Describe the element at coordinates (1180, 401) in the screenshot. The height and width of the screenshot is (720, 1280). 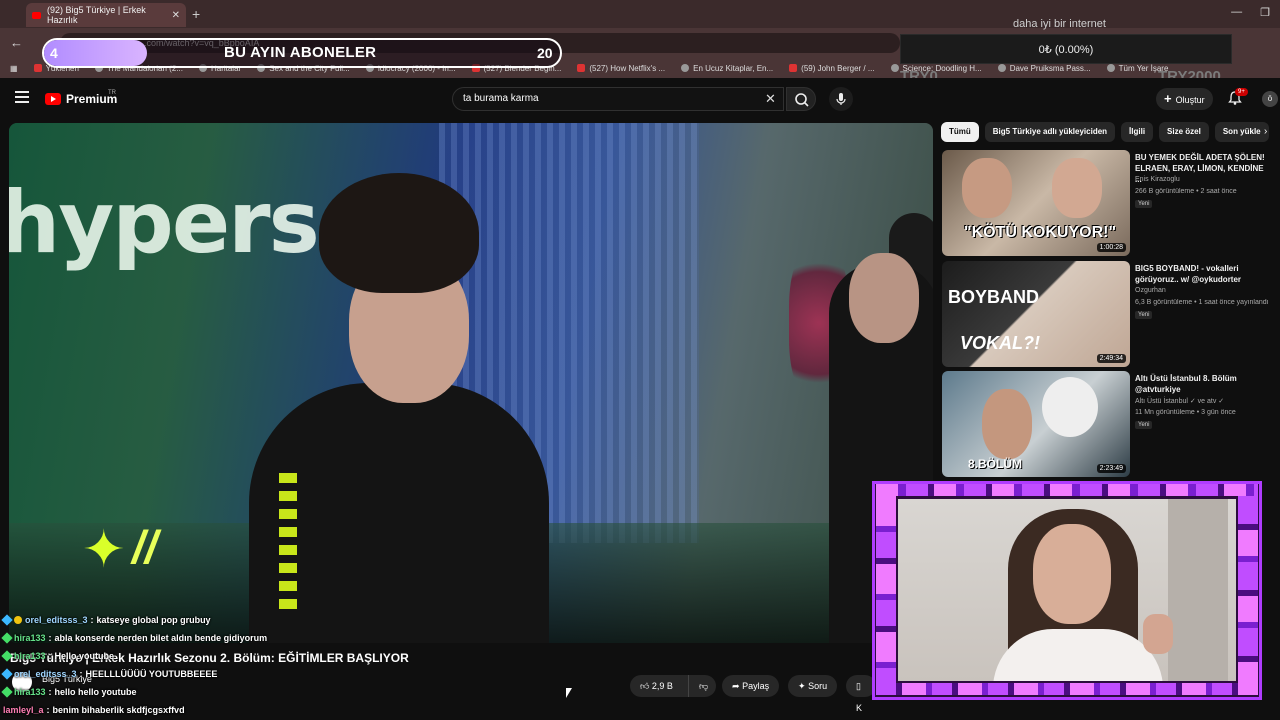
I see `recommendation-channel: Altı Üstü İstanbul ✓ ve atv ✓` at that location.